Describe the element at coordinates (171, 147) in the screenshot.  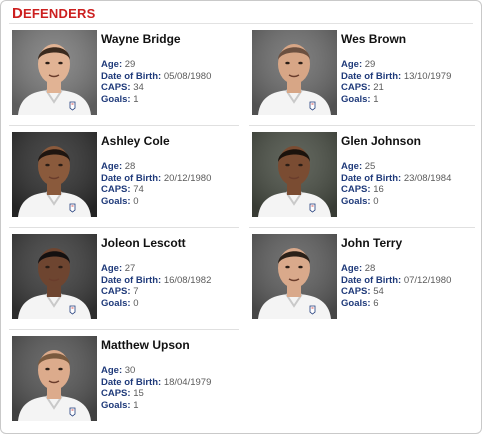
I see `player-name: Ashley Cole` at that location.